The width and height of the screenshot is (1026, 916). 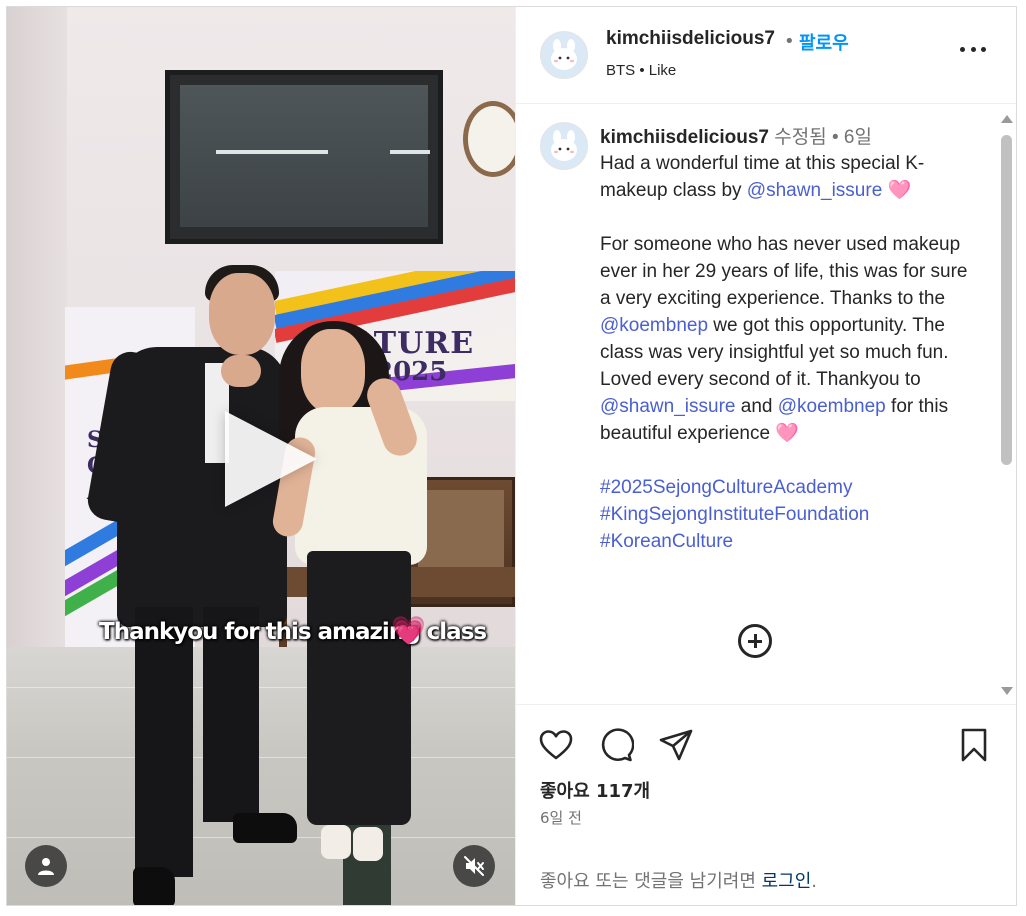 I want to click on scene-tv, so click(x=304, y=157).